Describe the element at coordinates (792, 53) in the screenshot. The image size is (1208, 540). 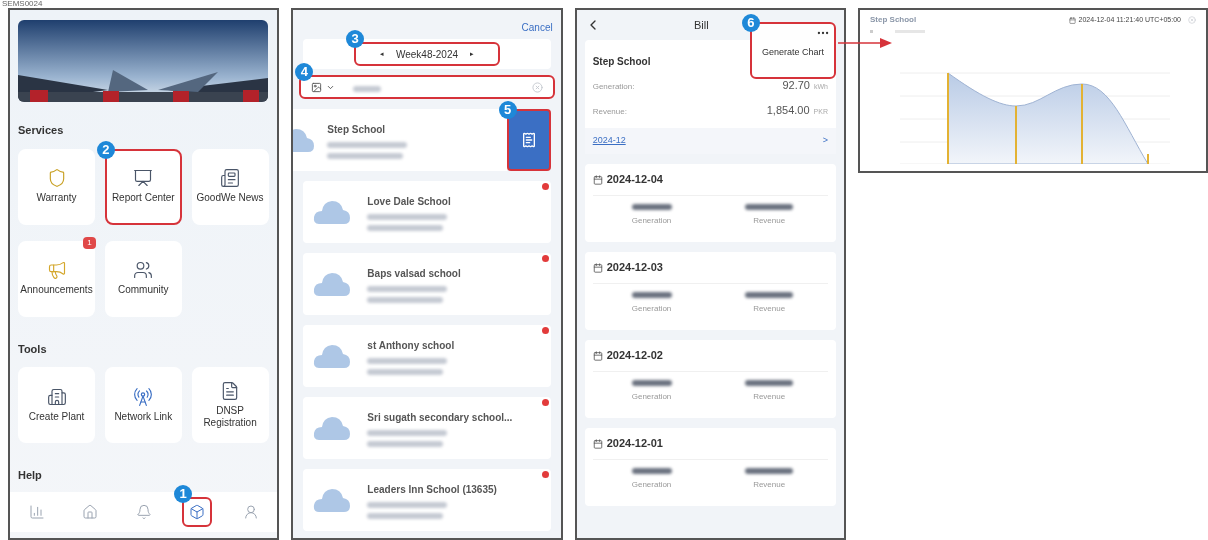
I see `menu-item: Generate Chart` at that location.